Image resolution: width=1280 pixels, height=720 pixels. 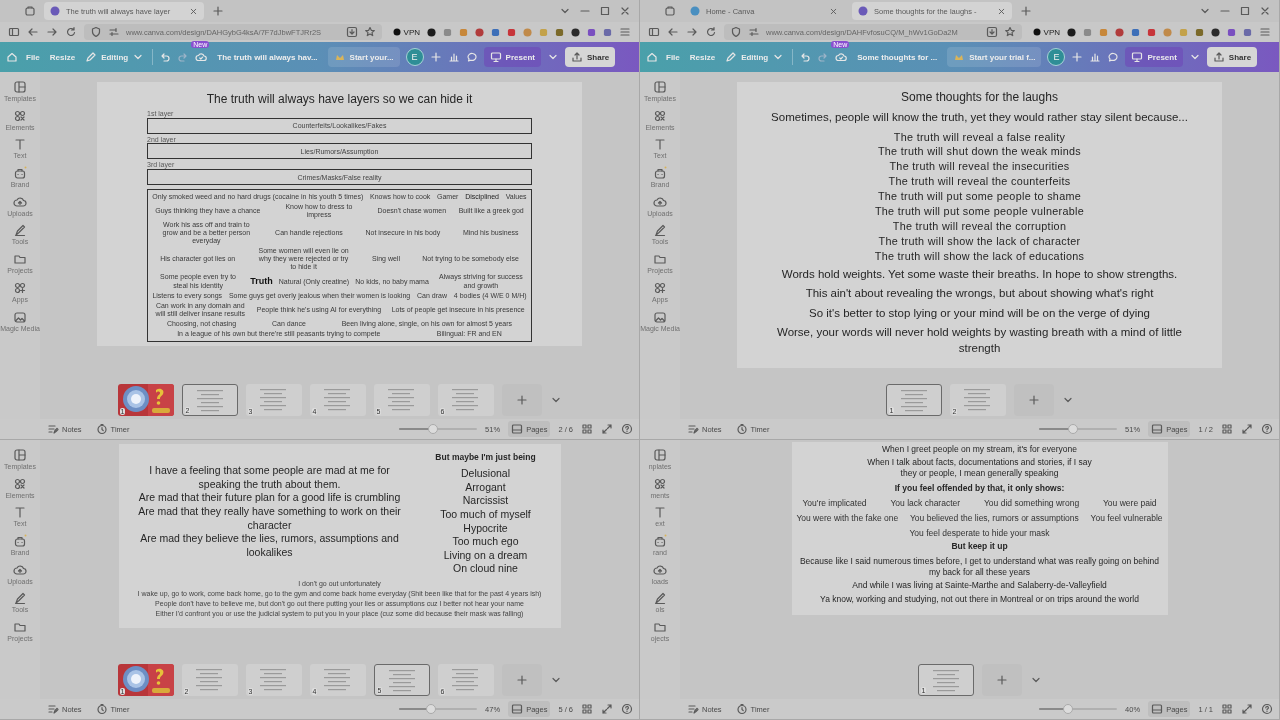 I want to click on slide-text: And while I was living at Sainte-Marthe and Salaberry-de-Valleyfield, so click(x=979, y=586).